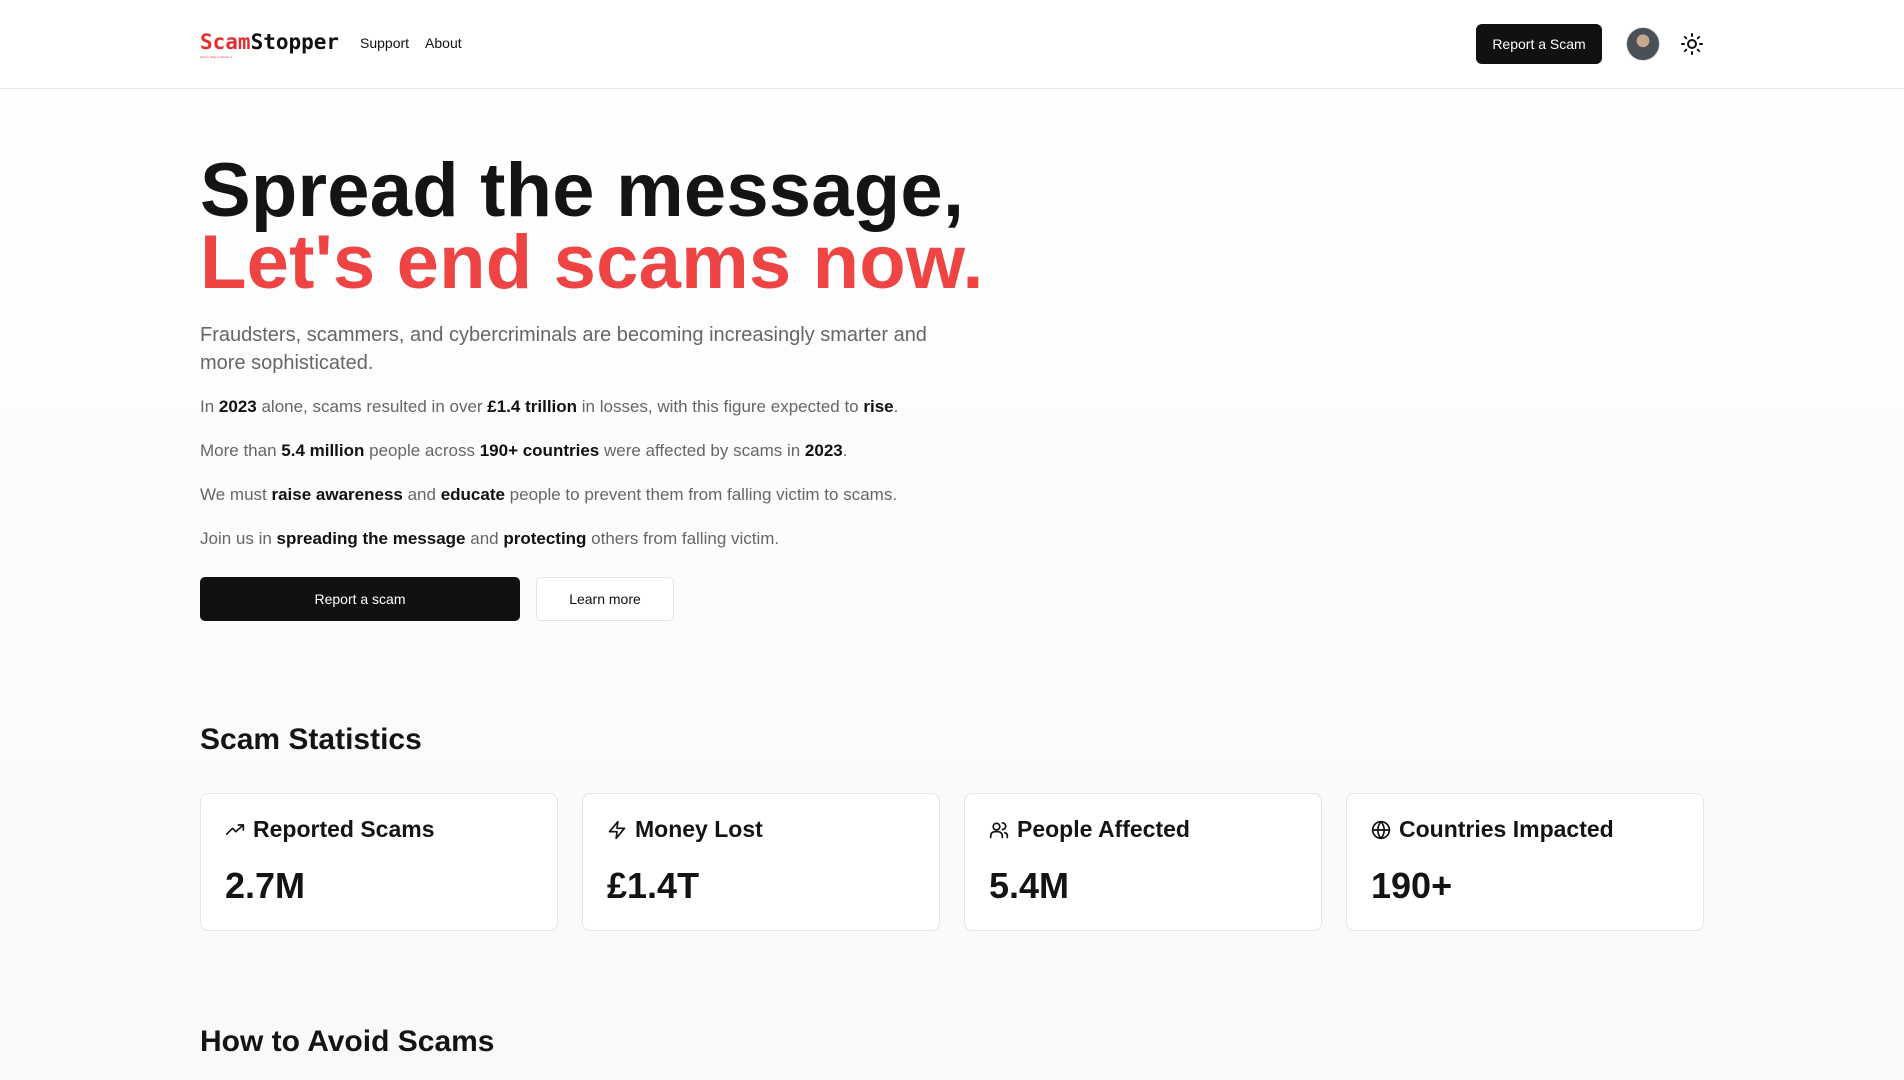 The height and width of the screenshot is (1080, 1904). Describe the element at coordinates (1506, 829) in the screenshot. I see `stat-label: Countries Impacted` at that location.